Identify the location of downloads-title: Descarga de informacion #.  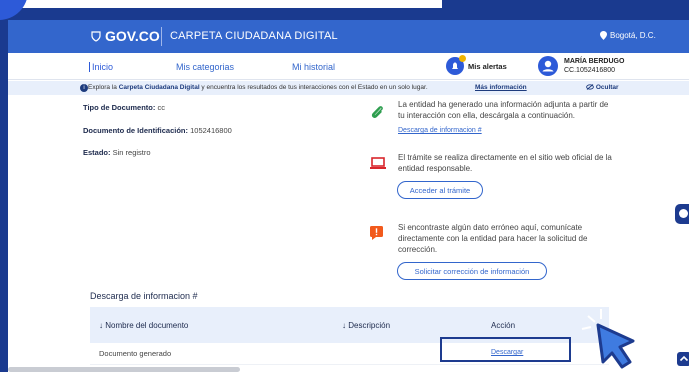
(144, 296).